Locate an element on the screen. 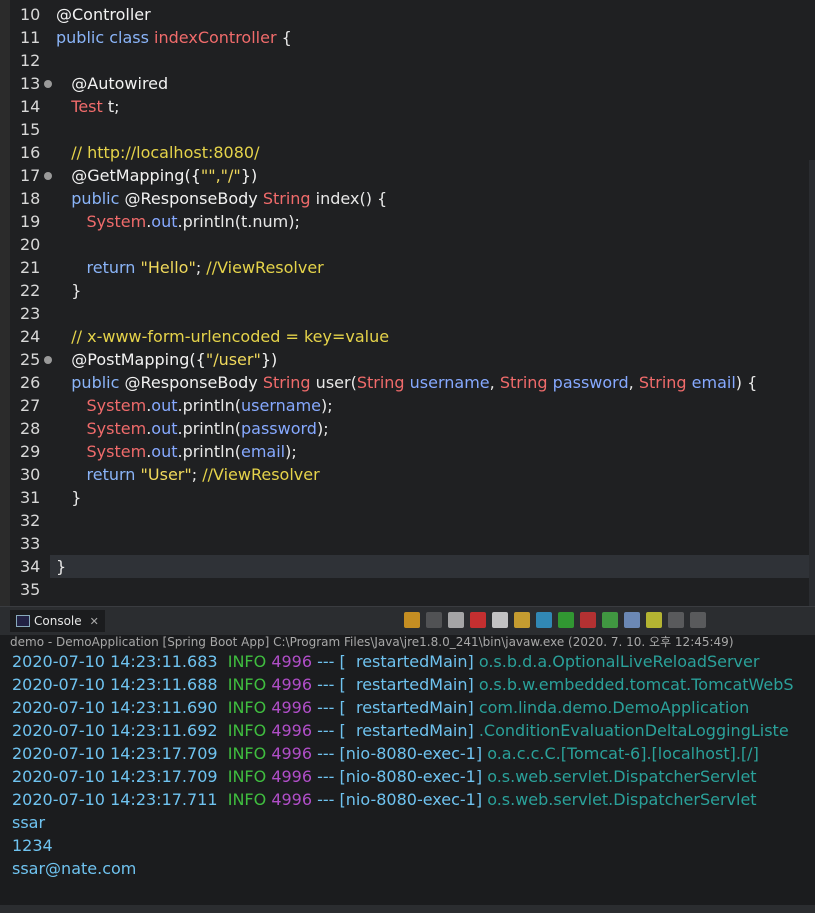  line-number: 34 is located at coordinates (30, 566).